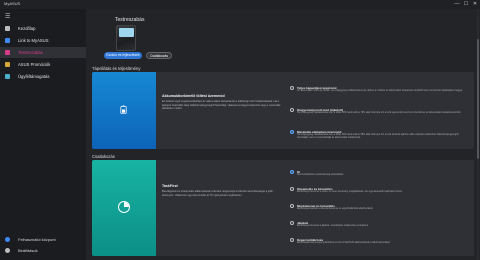  I want to click on taskfirst-hero, so click(124, 208).